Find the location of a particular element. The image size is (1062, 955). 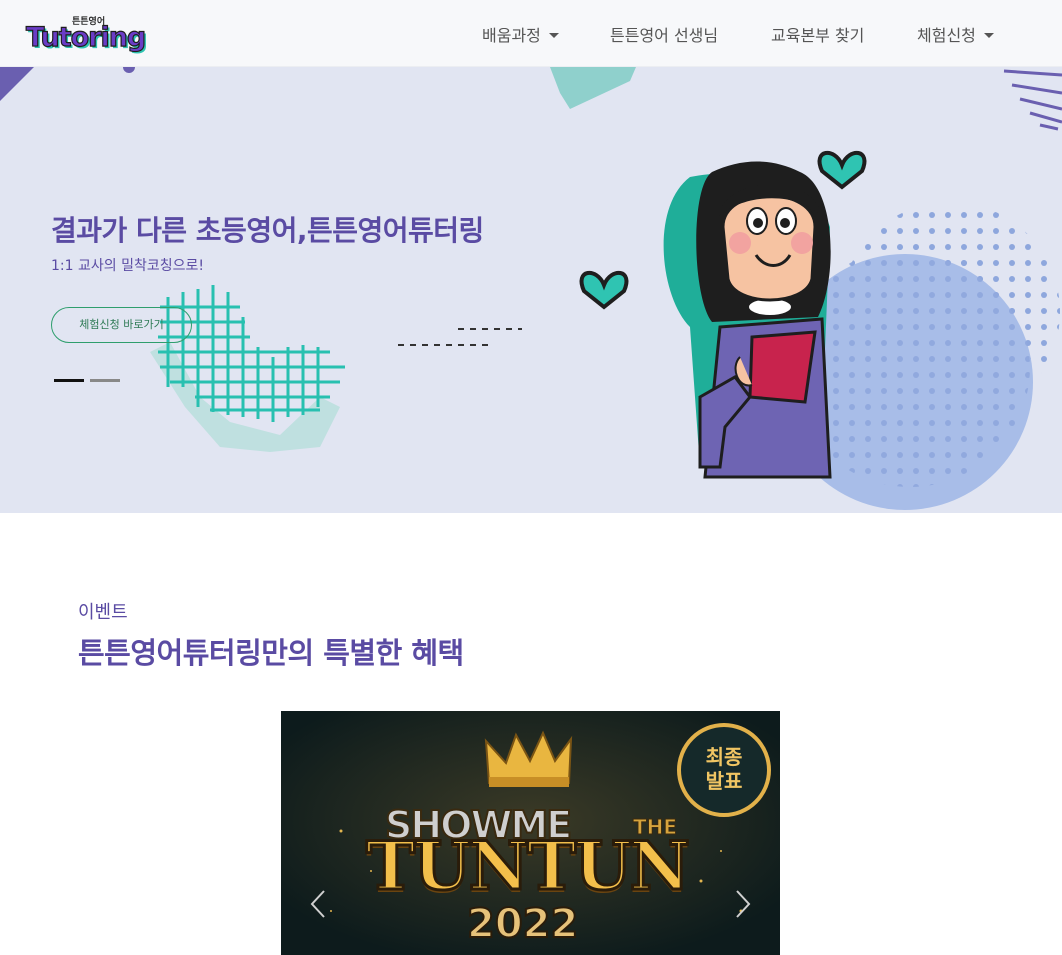

section-title: 튼튼영어튜터링만의 특별한 혜택 is located at coordinates (271, 653).